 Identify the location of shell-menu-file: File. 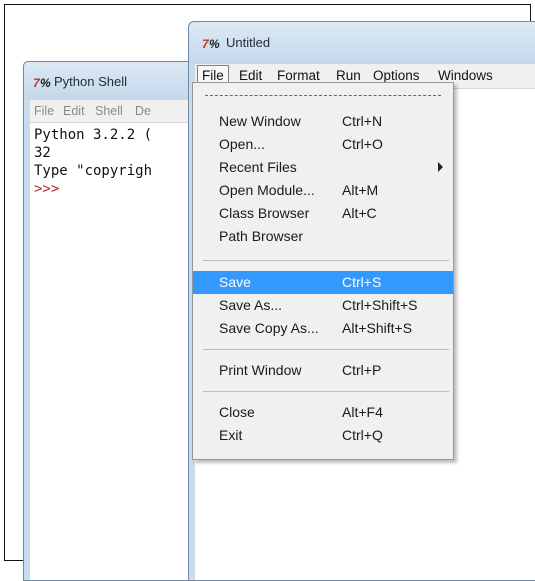
(44, 111).